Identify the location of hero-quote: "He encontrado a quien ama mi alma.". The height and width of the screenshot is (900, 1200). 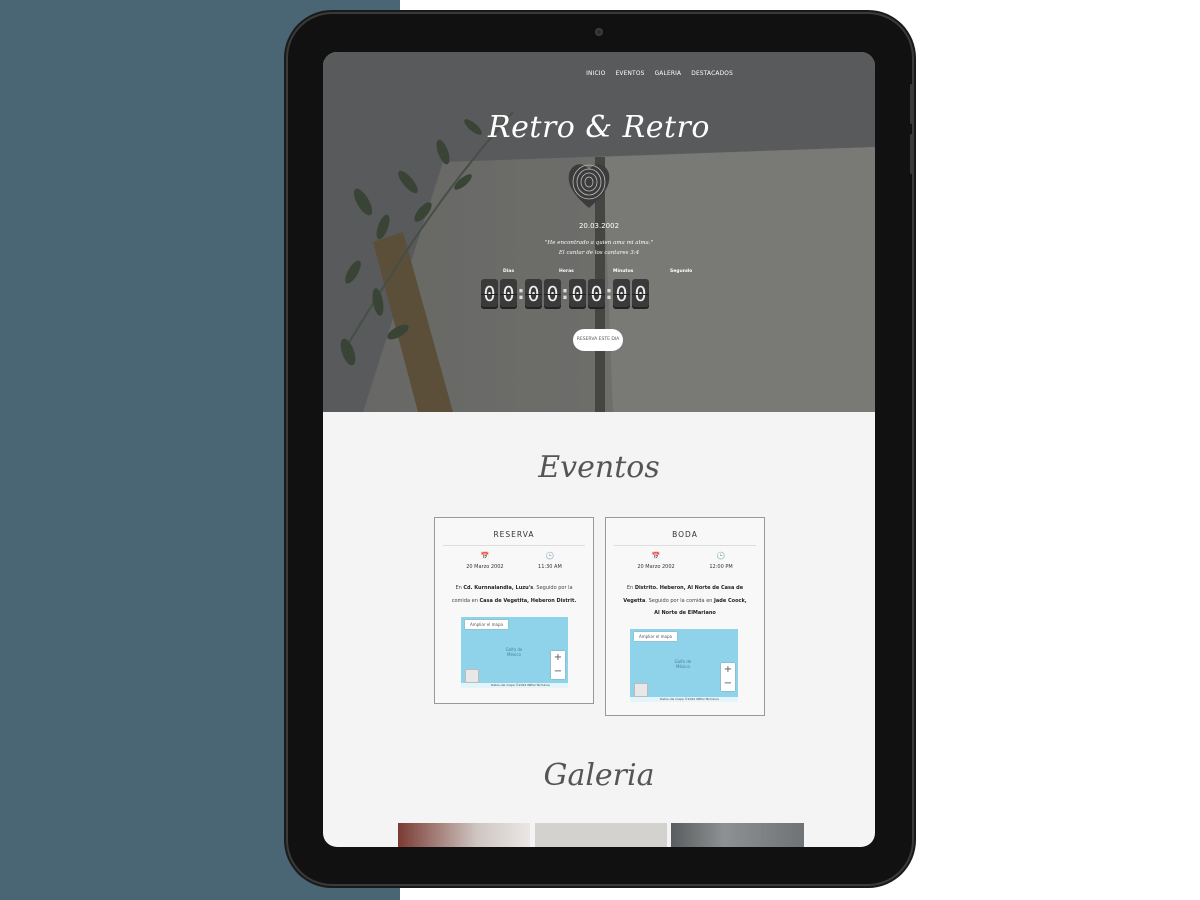
(599, 243).